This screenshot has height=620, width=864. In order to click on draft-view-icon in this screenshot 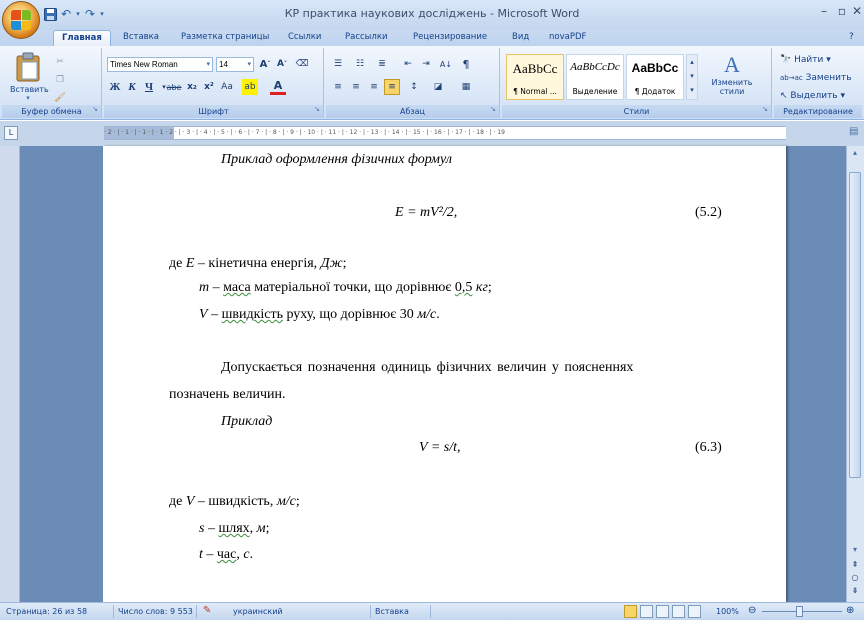, I will do `click(694, 611)`.